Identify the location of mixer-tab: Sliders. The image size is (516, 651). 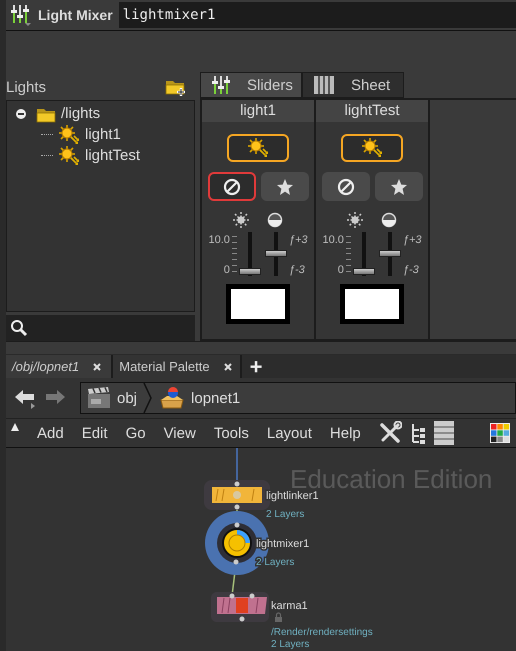
(251, 85).